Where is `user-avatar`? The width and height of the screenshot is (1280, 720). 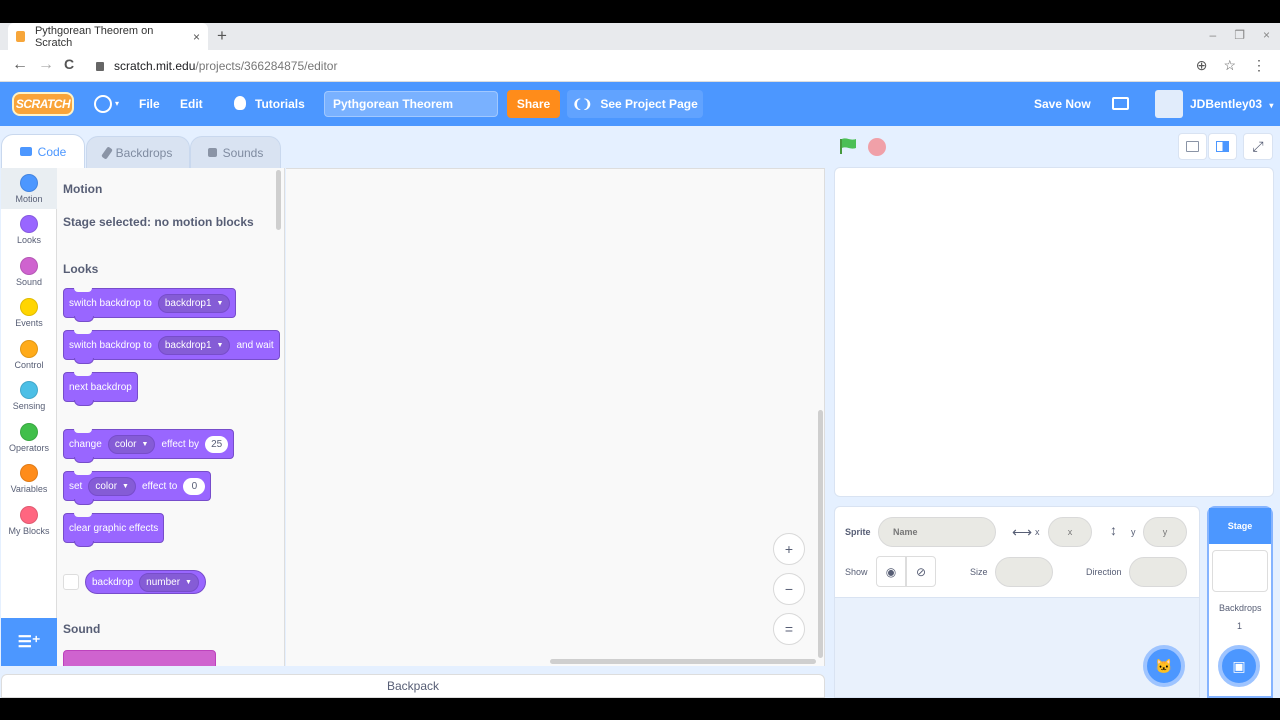
user-avatar is located at coordinates (1169, 104).